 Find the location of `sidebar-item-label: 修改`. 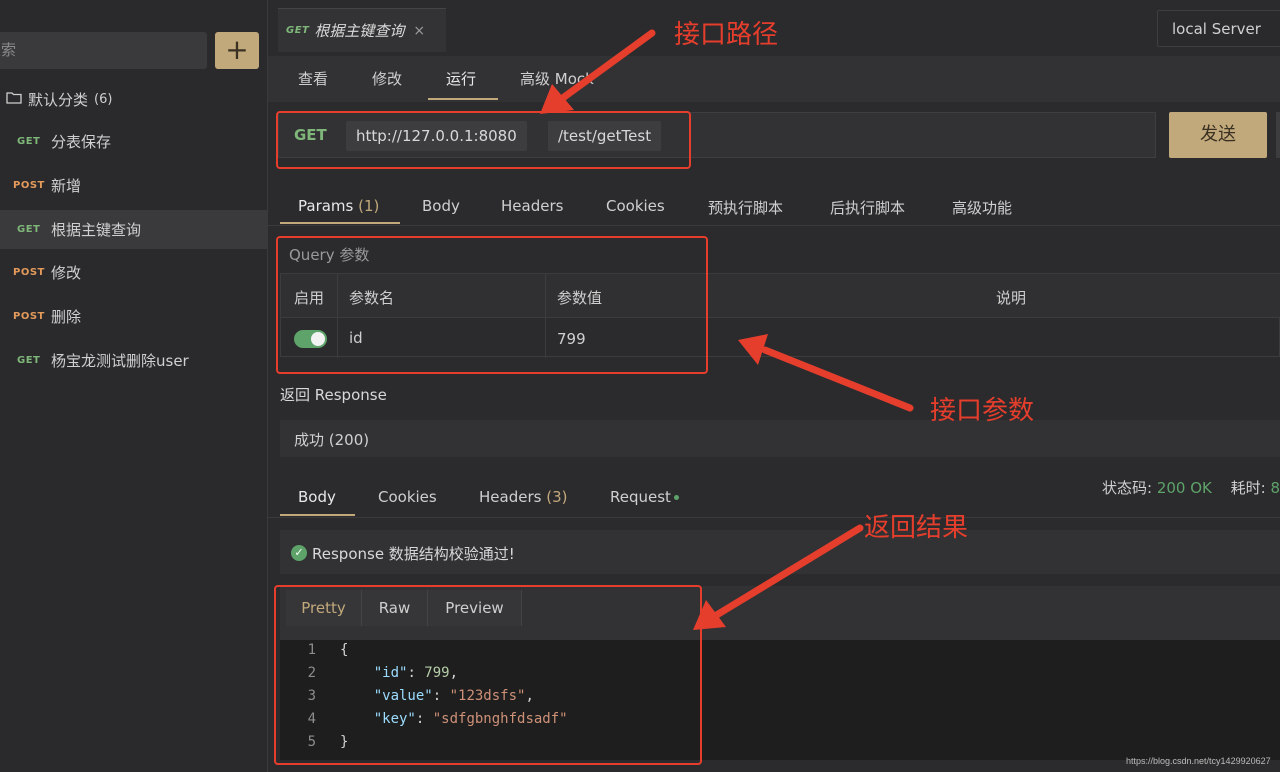

sidebar-item-label: 修改 is located at coordinates (66, 273).